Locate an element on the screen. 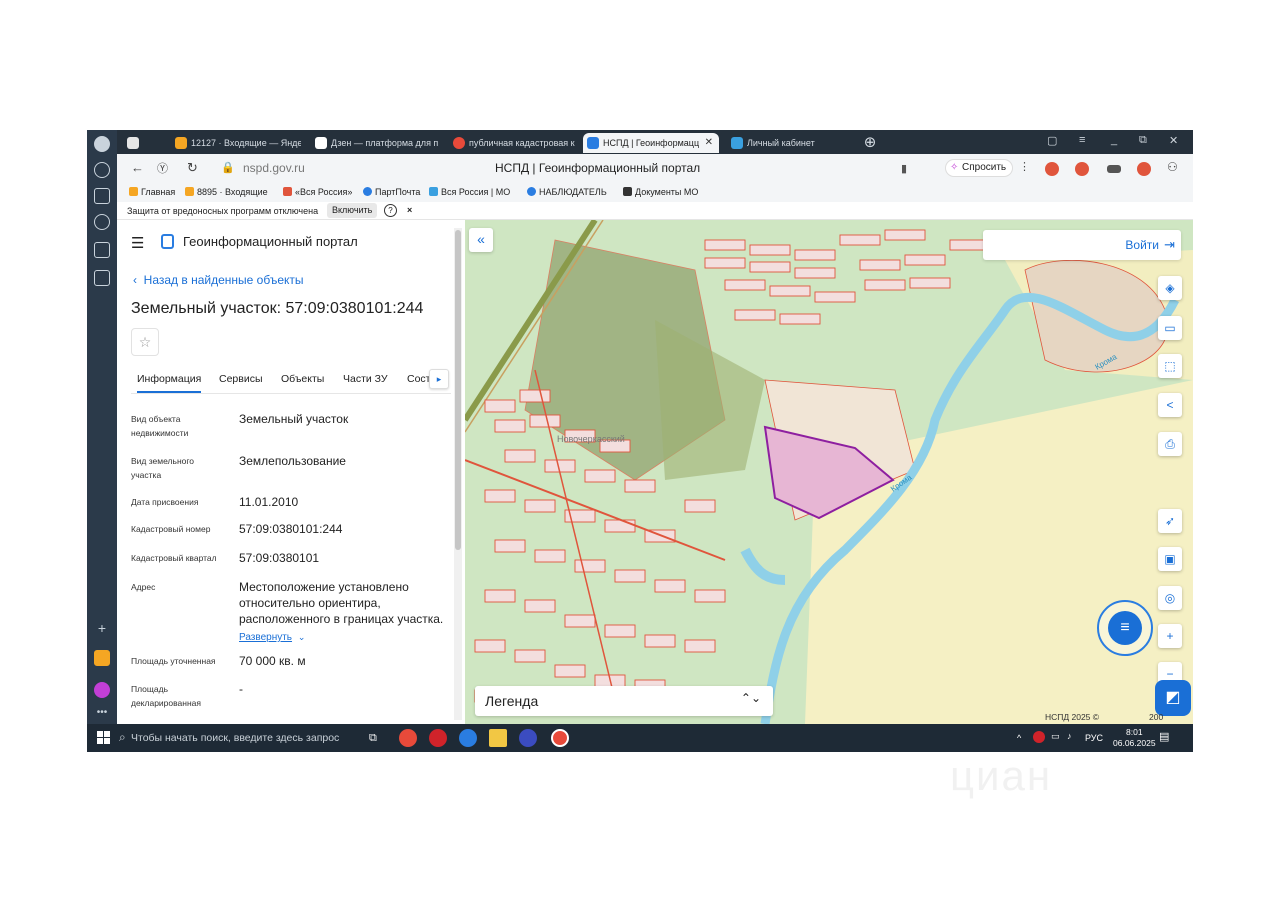  close-icon: × is located at coordinates (409, 210).